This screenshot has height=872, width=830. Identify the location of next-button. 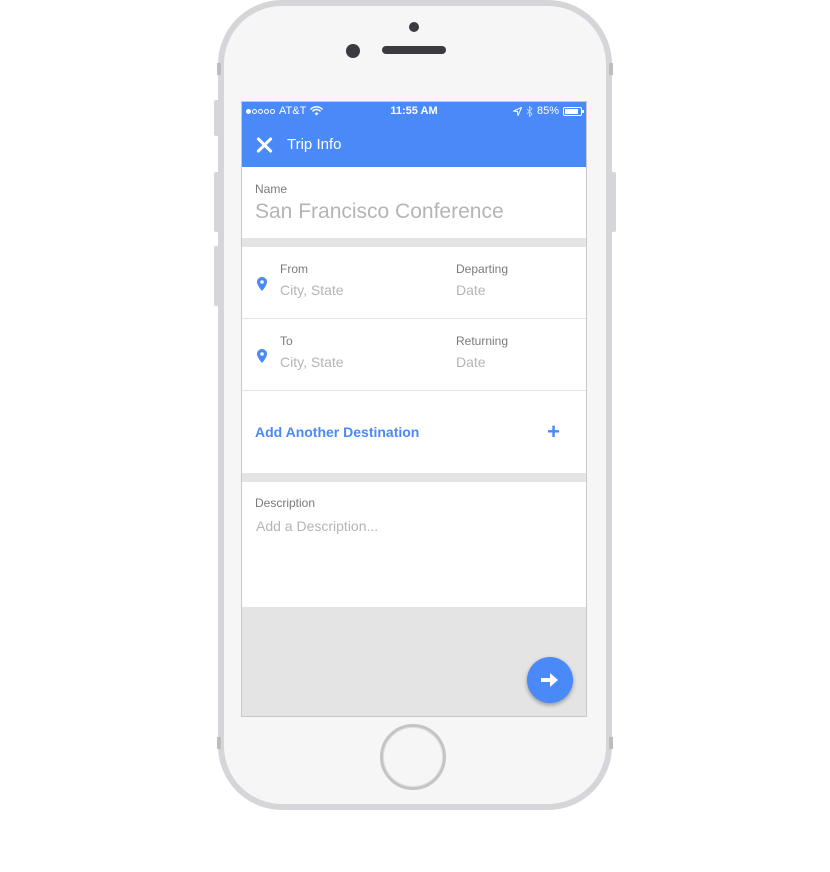
(550, 680).